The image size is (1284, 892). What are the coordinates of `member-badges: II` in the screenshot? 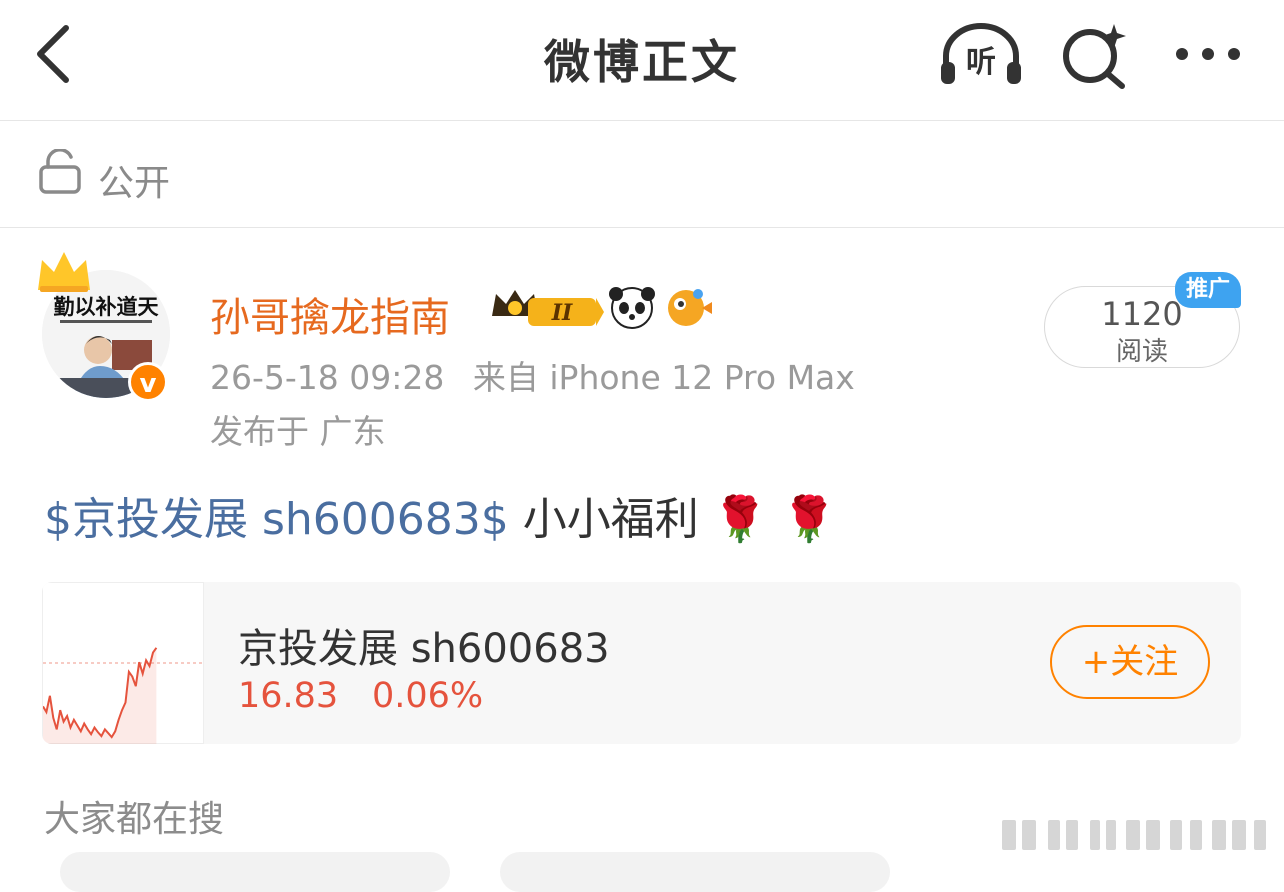 It's located at (602, 308).